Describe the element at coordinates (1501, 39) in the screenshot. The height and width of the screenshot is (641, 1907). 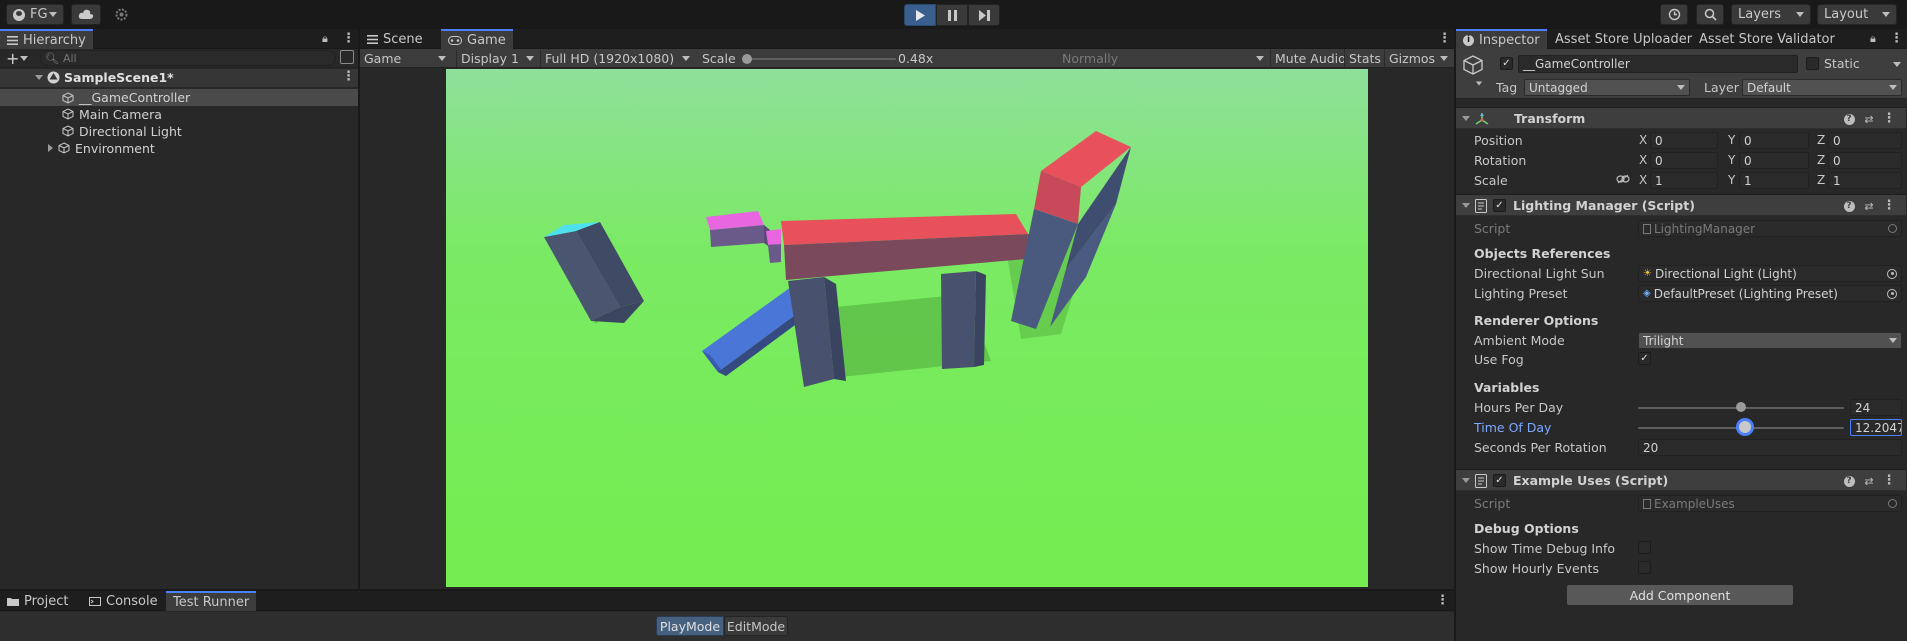
I see `tab-inspector: i Inspector` at that location.